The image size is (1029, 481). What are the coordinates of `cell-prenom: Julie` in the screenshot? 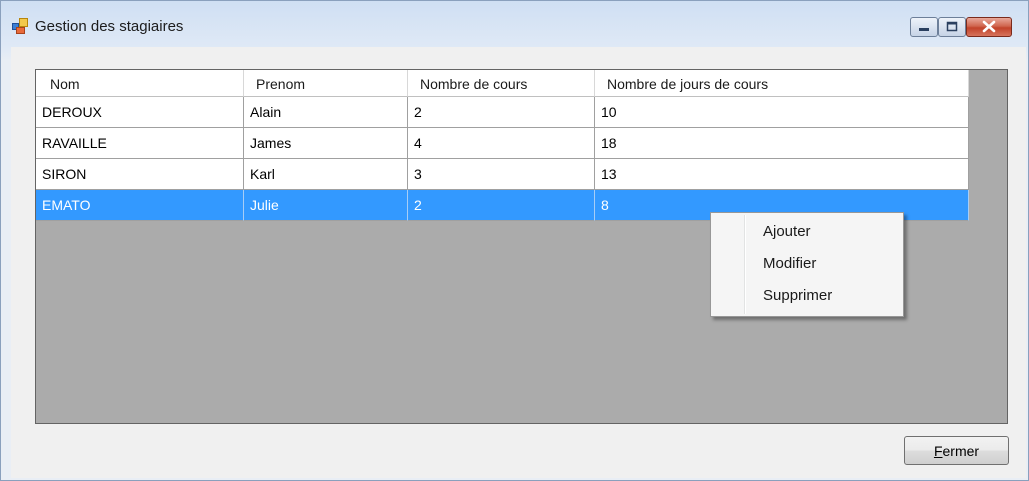 It's located at (326, 205).